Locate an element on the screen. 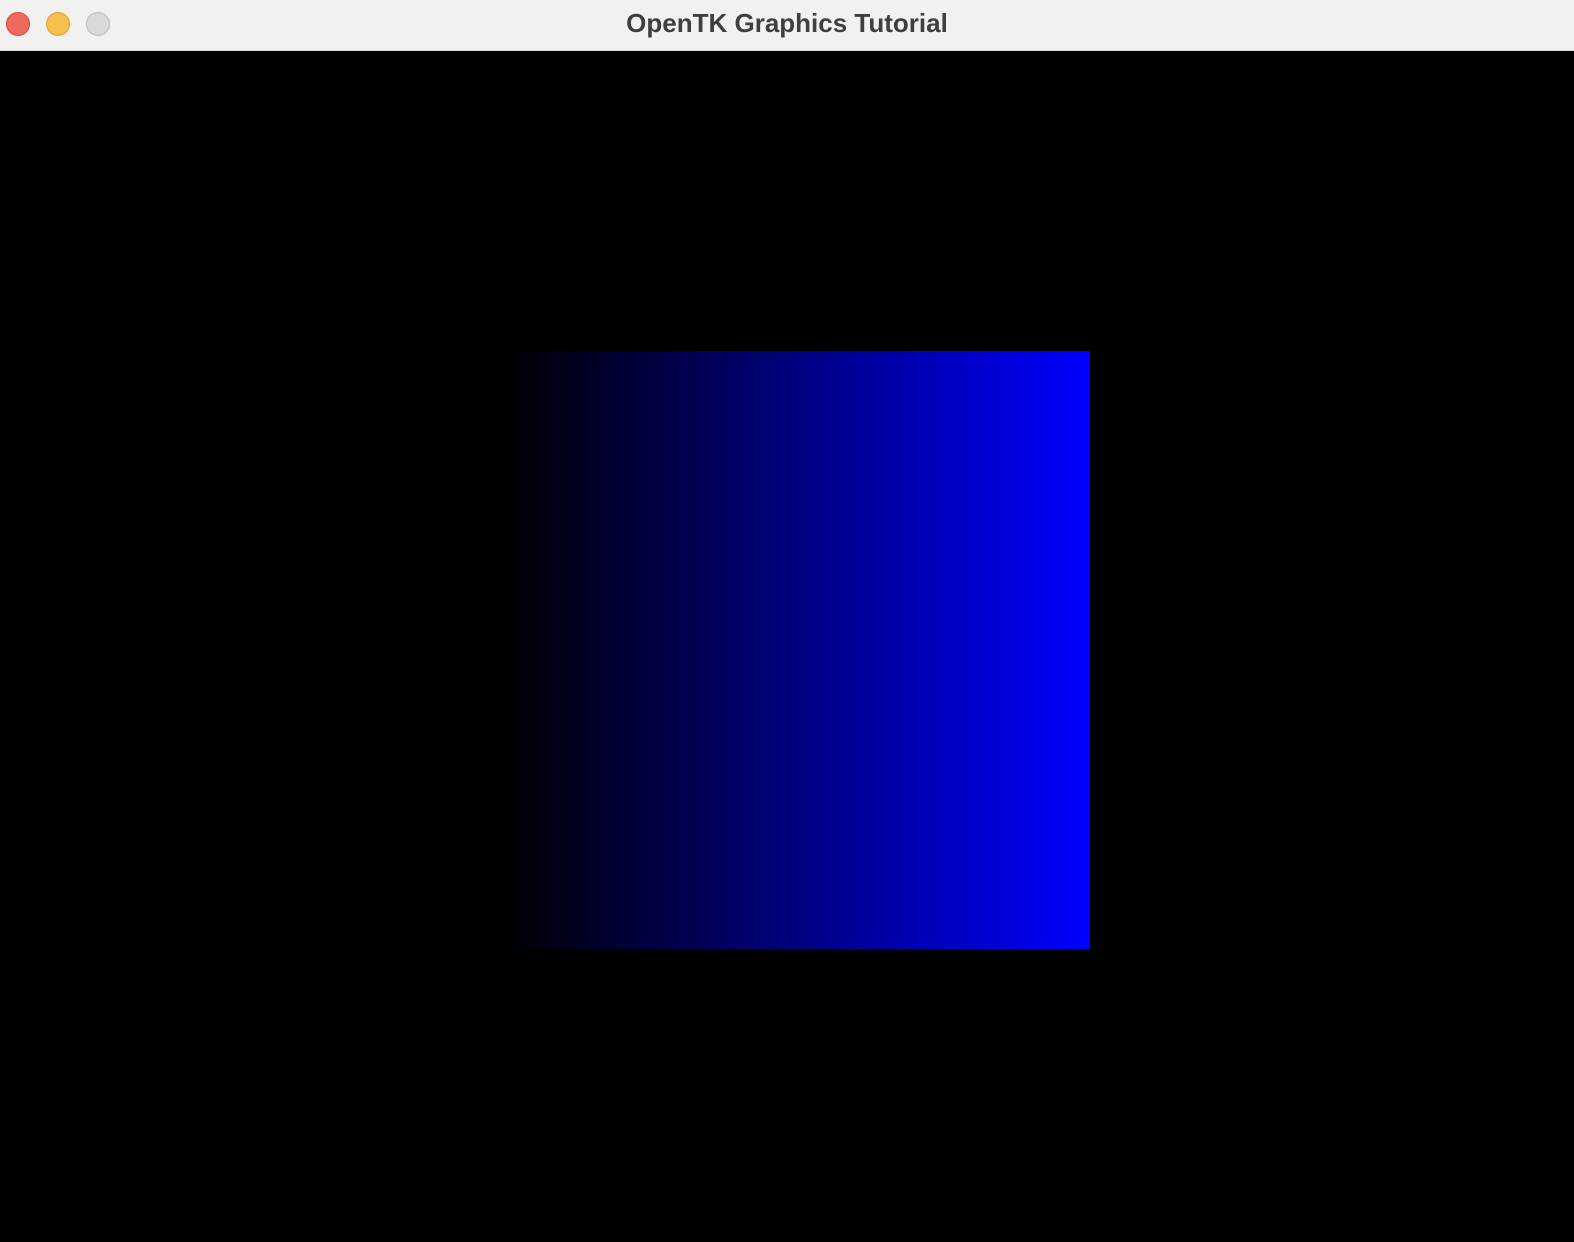  window-title: OpenTK Graphics Tutorial is located at coordinates (787, 23).